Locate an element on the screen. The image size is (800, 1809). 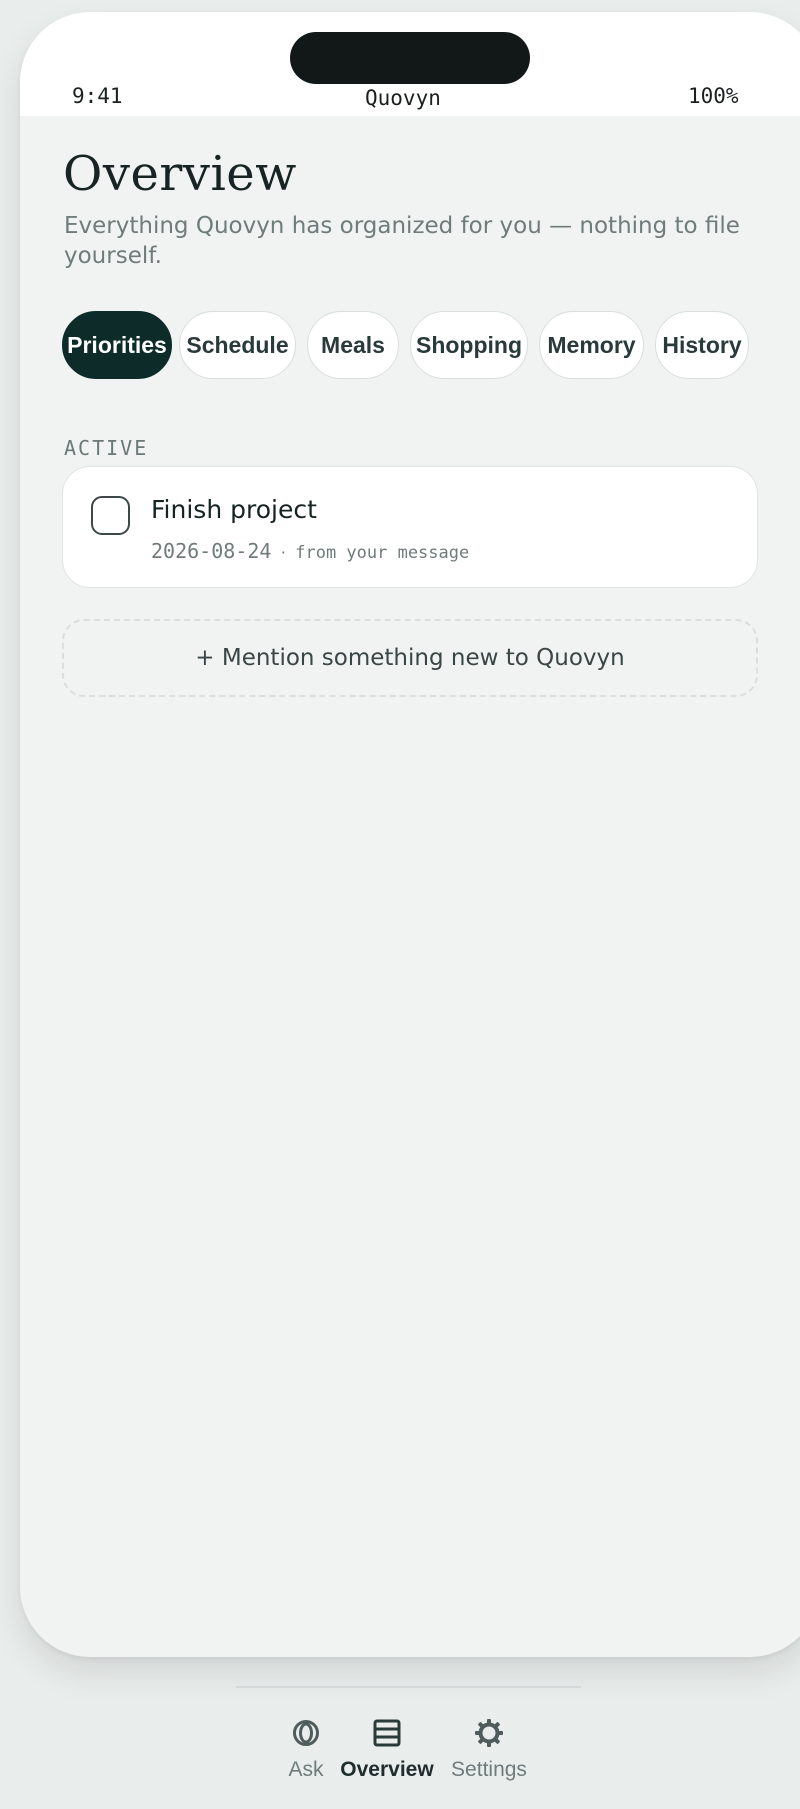
section-label-active: ACTIVE is located at coordinates (106, 448).